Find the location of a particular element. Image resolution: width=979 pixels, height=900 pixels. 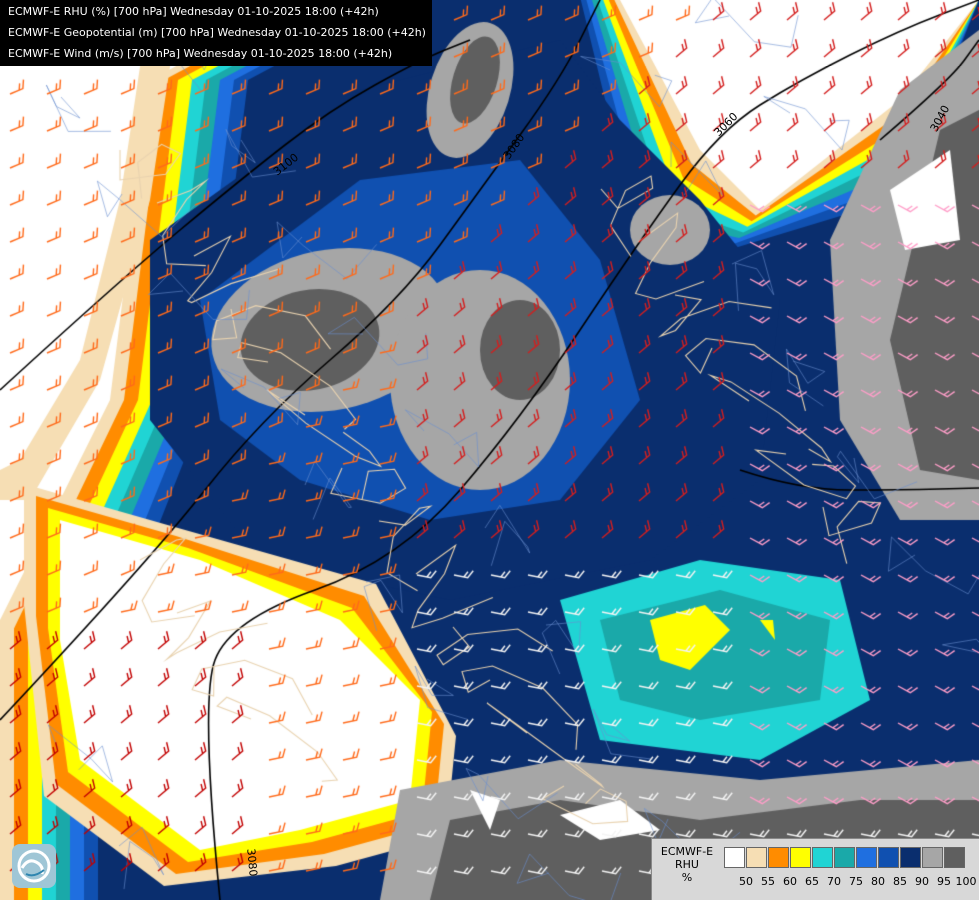

legend-tick-label: 50 is located at coordinates (746, 881).